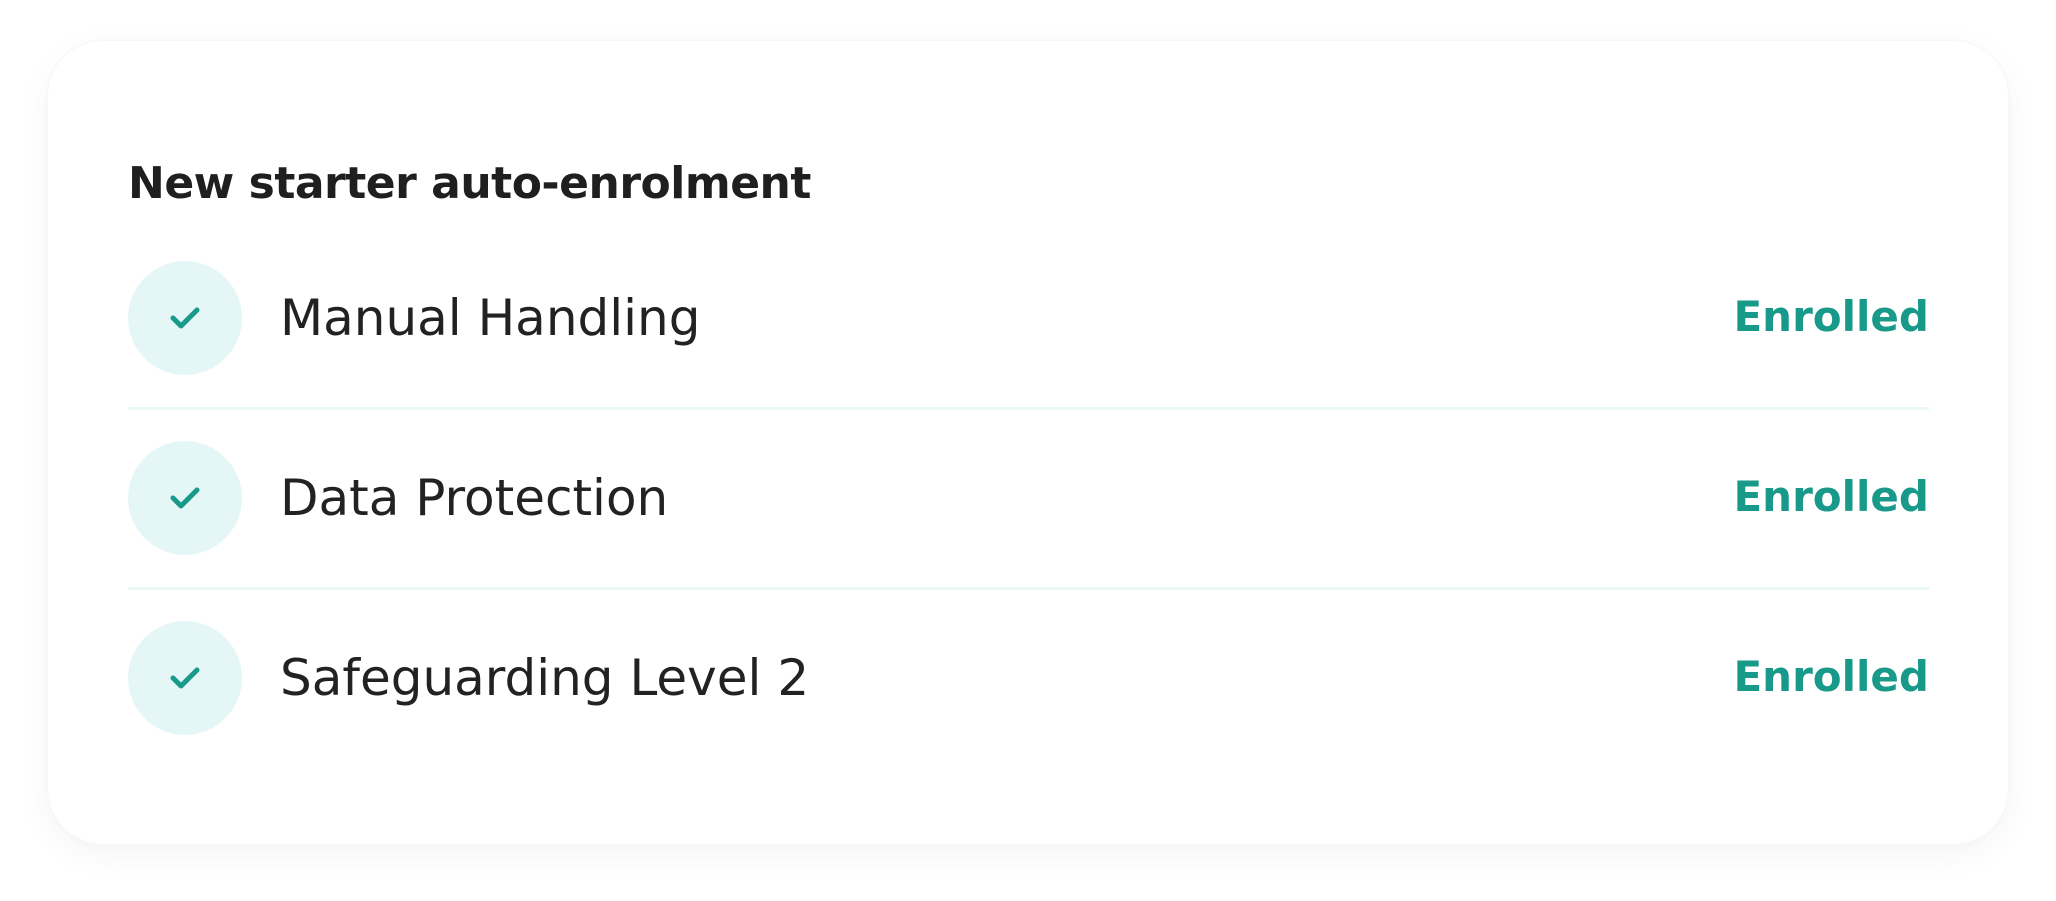 The width and height of the screenshot is (2056, 901). What do you see at coordinates (1028, 319) in the screenshot?
I see `course-row: Manual Handling Enrolled` at bounding box center [1028, 319].